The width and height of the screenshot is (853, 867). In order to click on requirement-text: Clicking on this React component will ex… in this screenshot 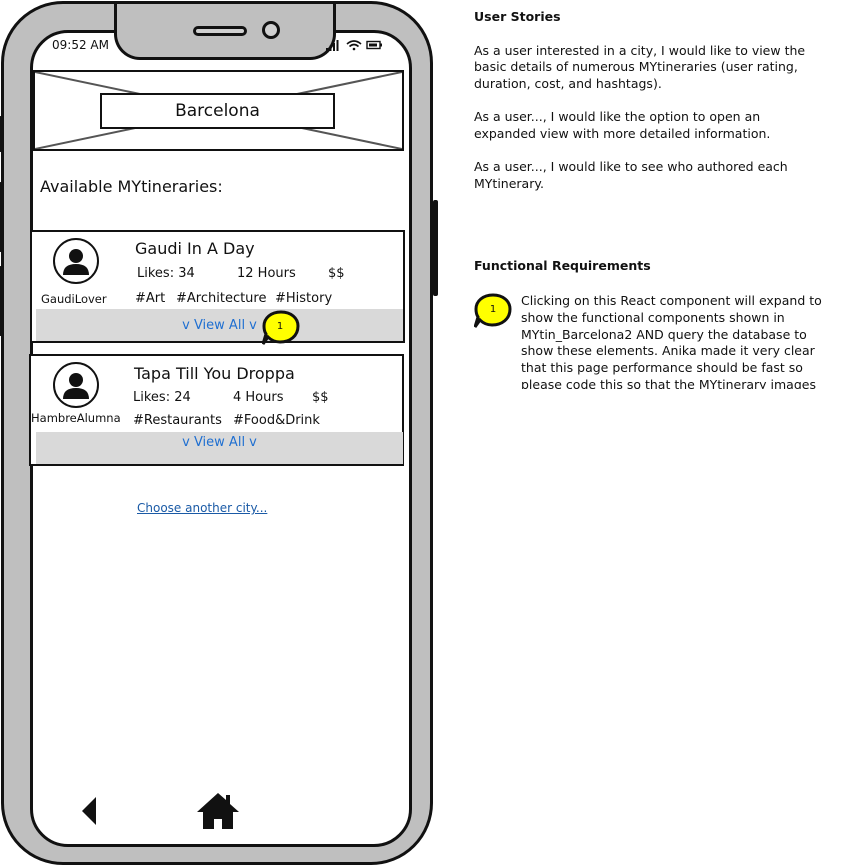, I will do `click(671, 341)`.